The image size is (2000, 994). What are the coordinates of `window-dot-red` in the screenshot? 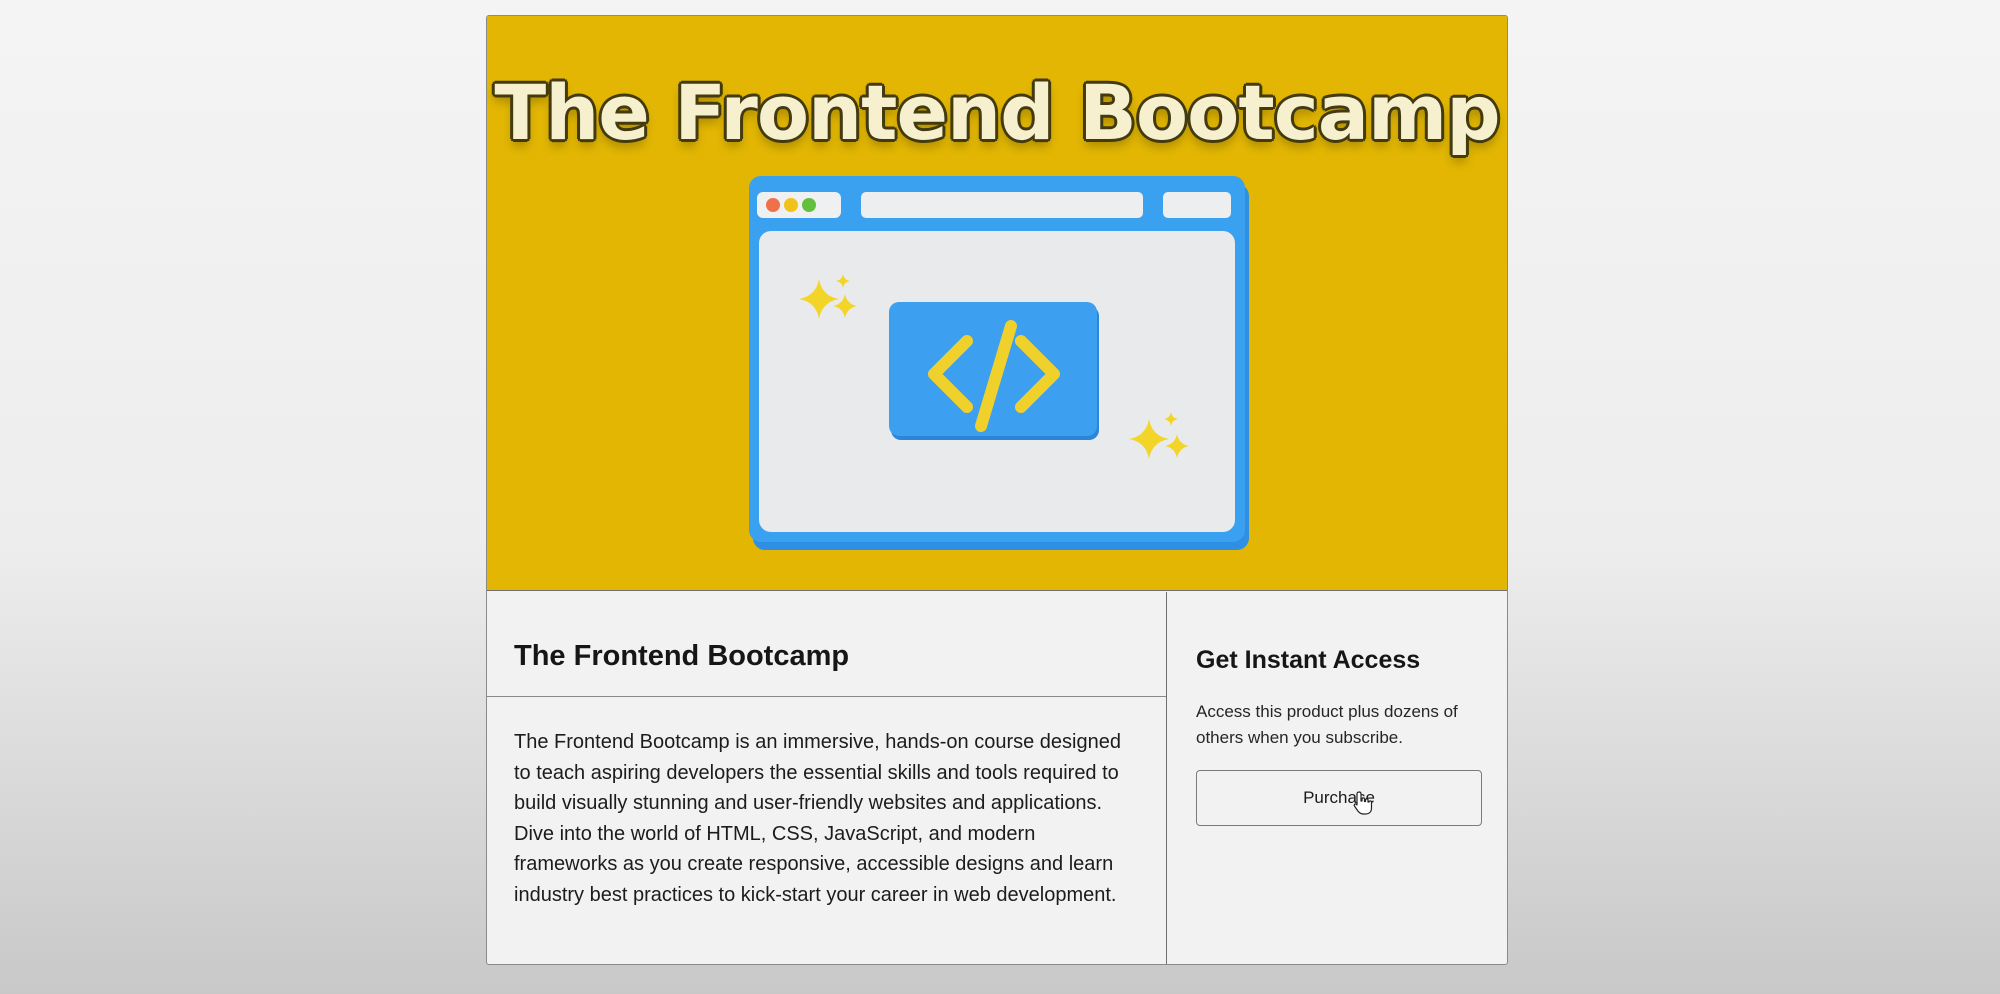 It's located at (773, 205).